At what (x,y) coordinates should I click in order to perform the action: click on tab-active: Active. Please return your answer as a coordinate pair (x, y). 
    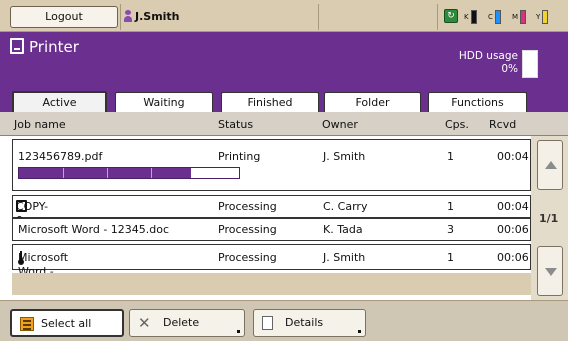
    Looking at the image, I should click on (59, 102).